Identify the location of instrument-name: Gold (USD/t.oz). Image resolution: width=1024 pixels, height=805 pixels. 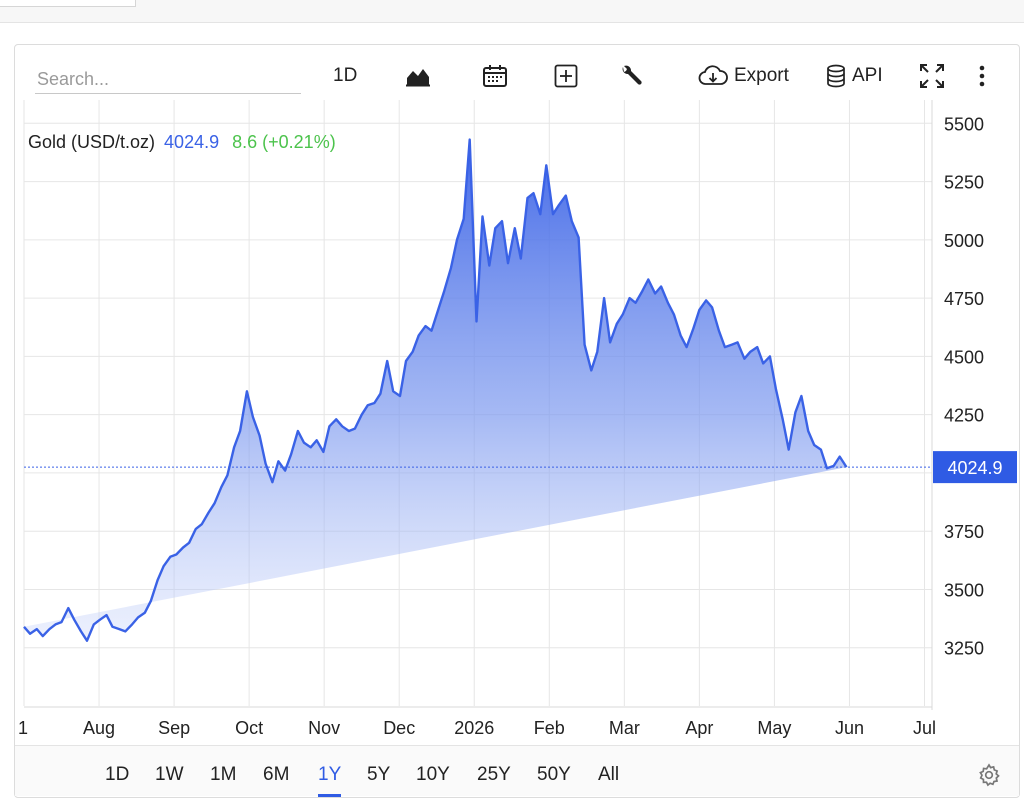
(92, 142).